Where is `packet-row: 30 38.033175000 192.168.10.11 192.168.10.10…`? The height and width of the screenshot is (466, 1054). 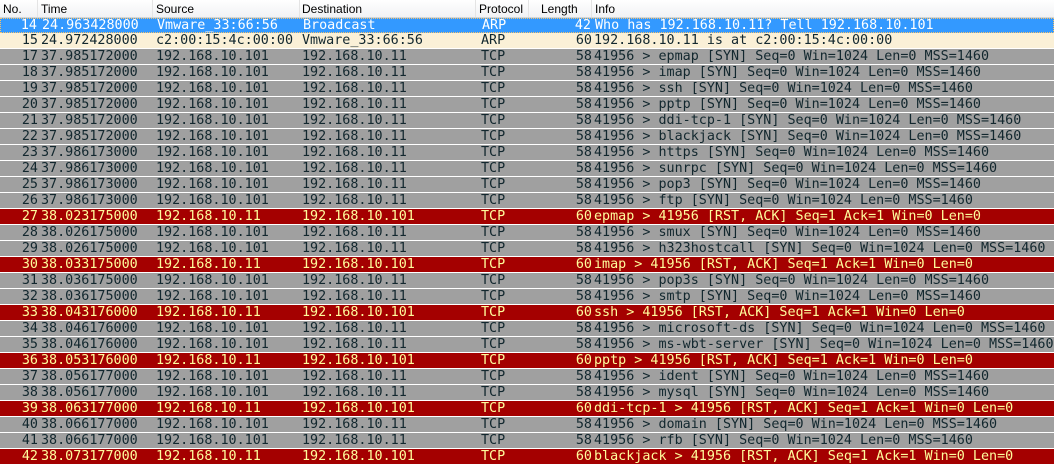 packet-row: 30 38.033175000 192.168.10.11 192.168.10.10… is located at coordinates (527, 265).